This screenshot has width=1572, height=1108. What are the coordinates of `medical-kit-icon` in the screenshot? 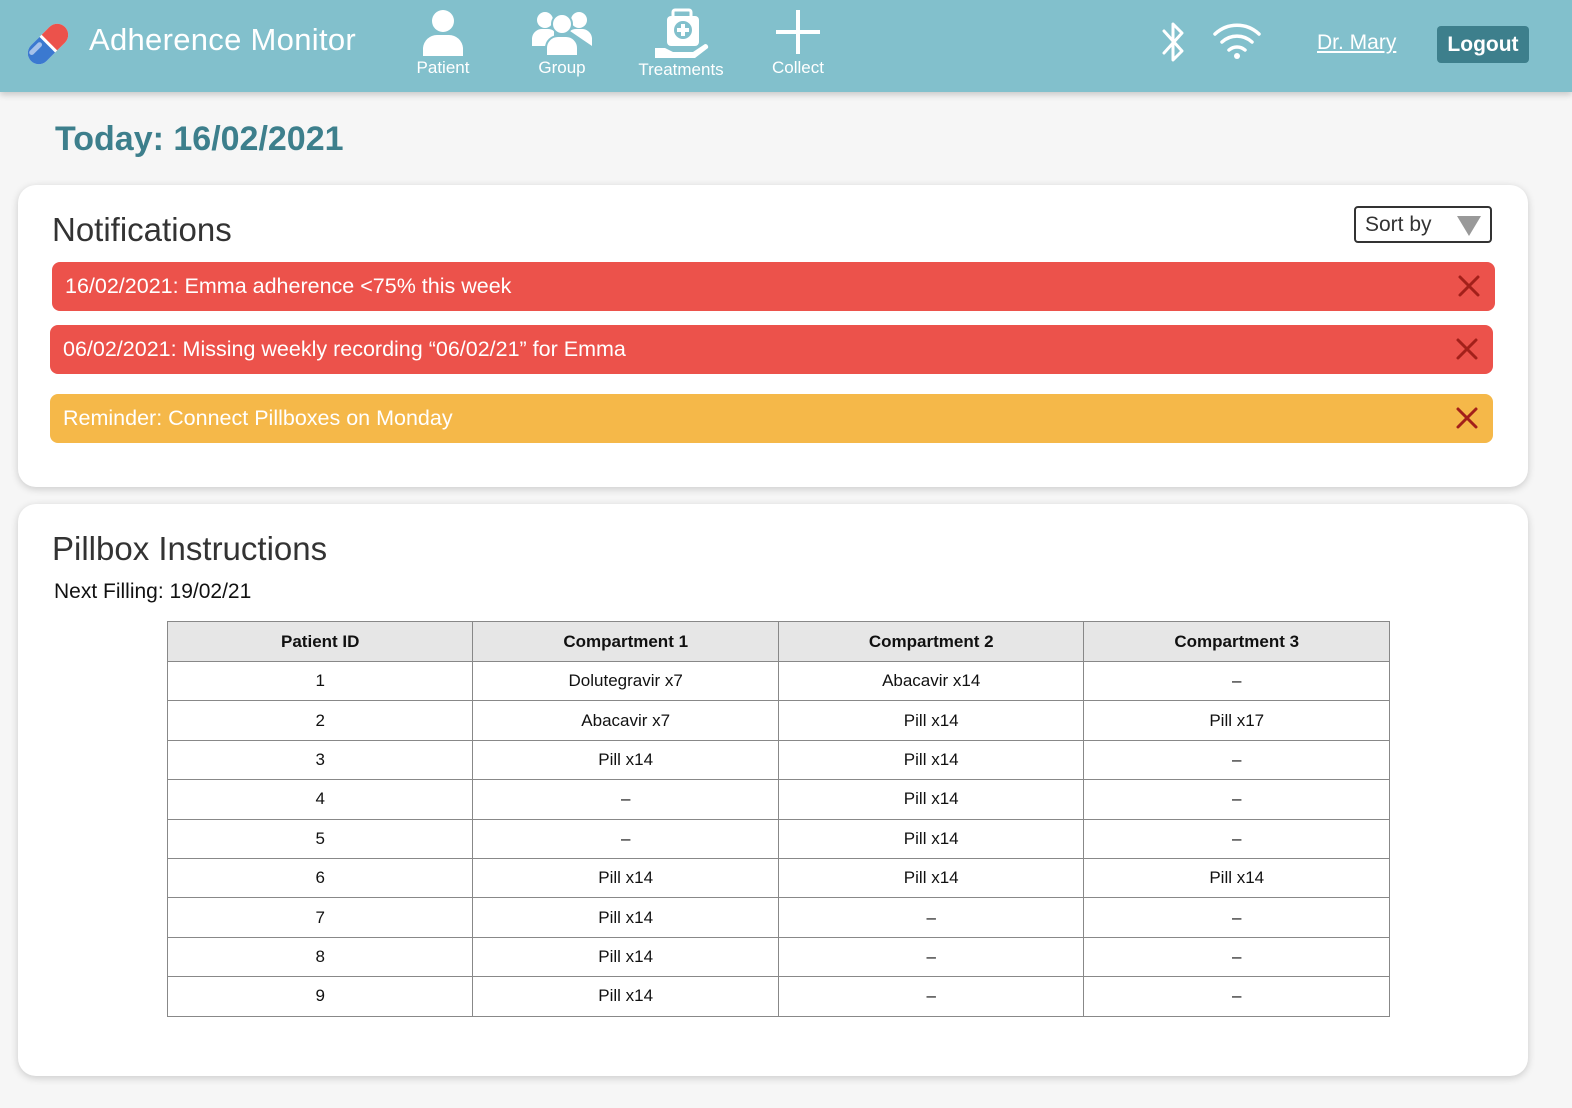 It's located at (682, 33).